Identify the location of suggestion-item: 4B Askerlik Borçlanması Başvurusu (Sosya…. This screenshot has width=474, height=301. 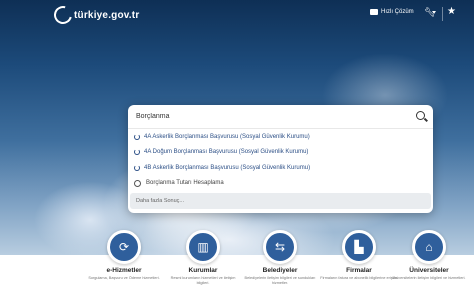
(280, 168).